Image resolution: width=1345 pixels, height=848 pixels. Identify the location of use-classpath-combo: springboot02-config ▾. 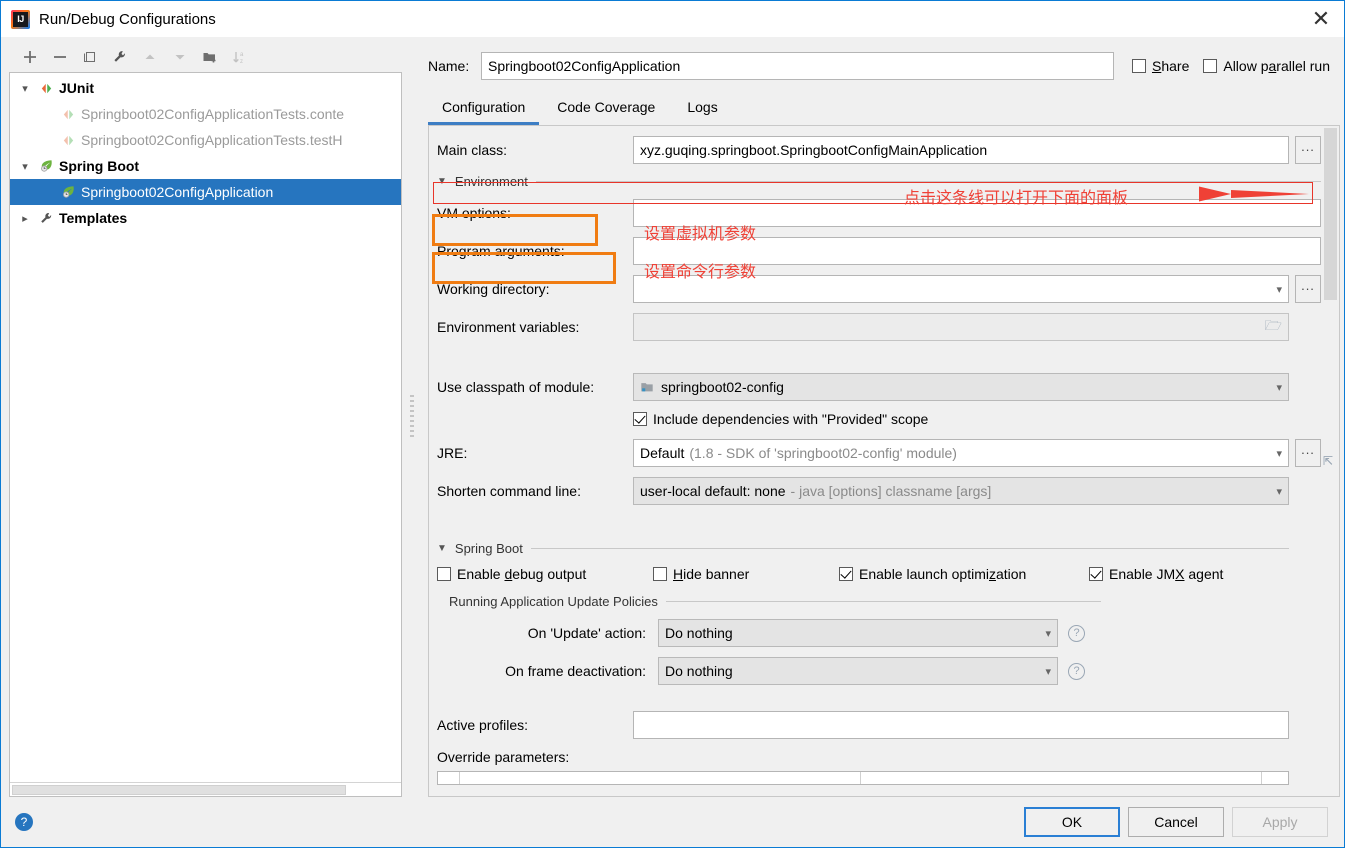
(961, 387).